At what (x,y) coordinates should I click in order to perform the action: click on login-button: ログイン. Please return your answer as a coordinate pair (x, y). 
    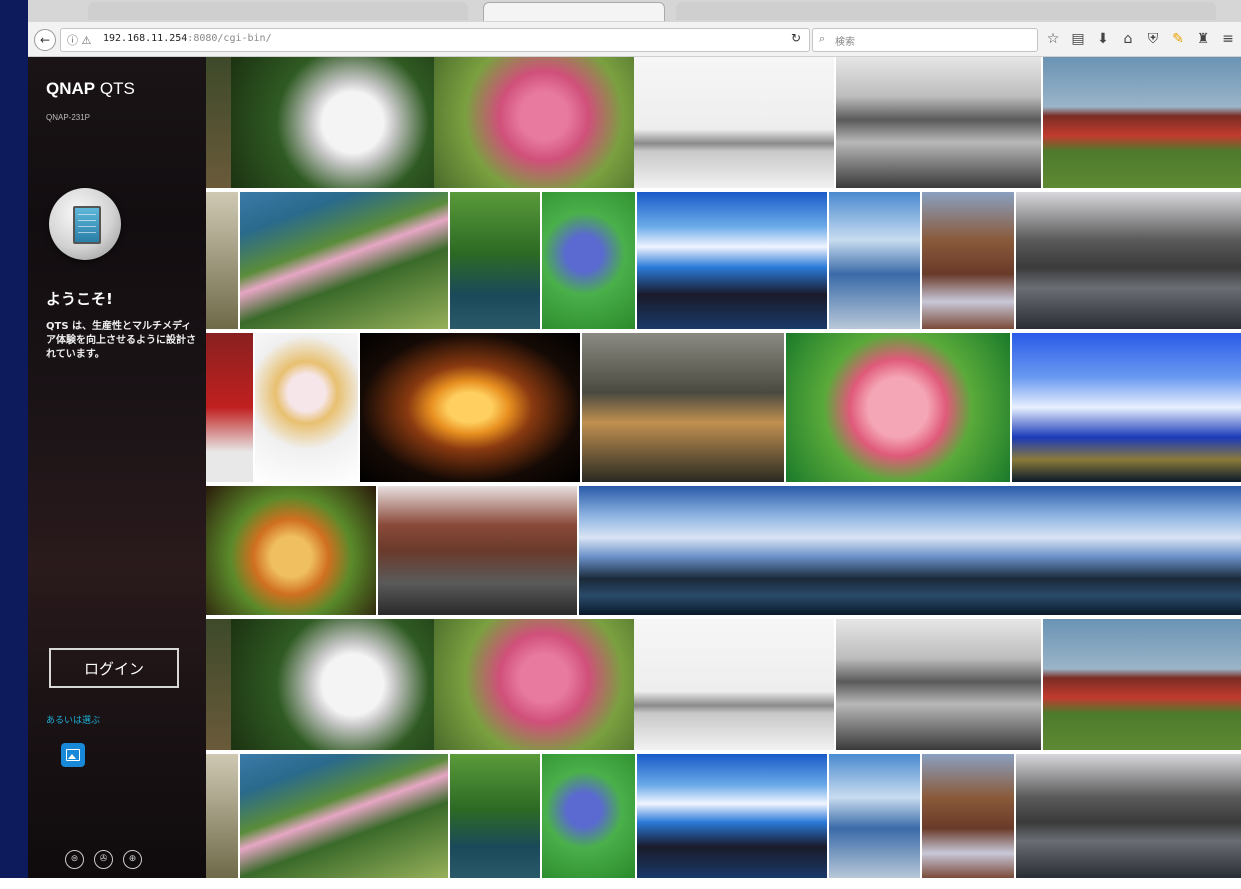
    Looking at the image, I should click on (114, 668).